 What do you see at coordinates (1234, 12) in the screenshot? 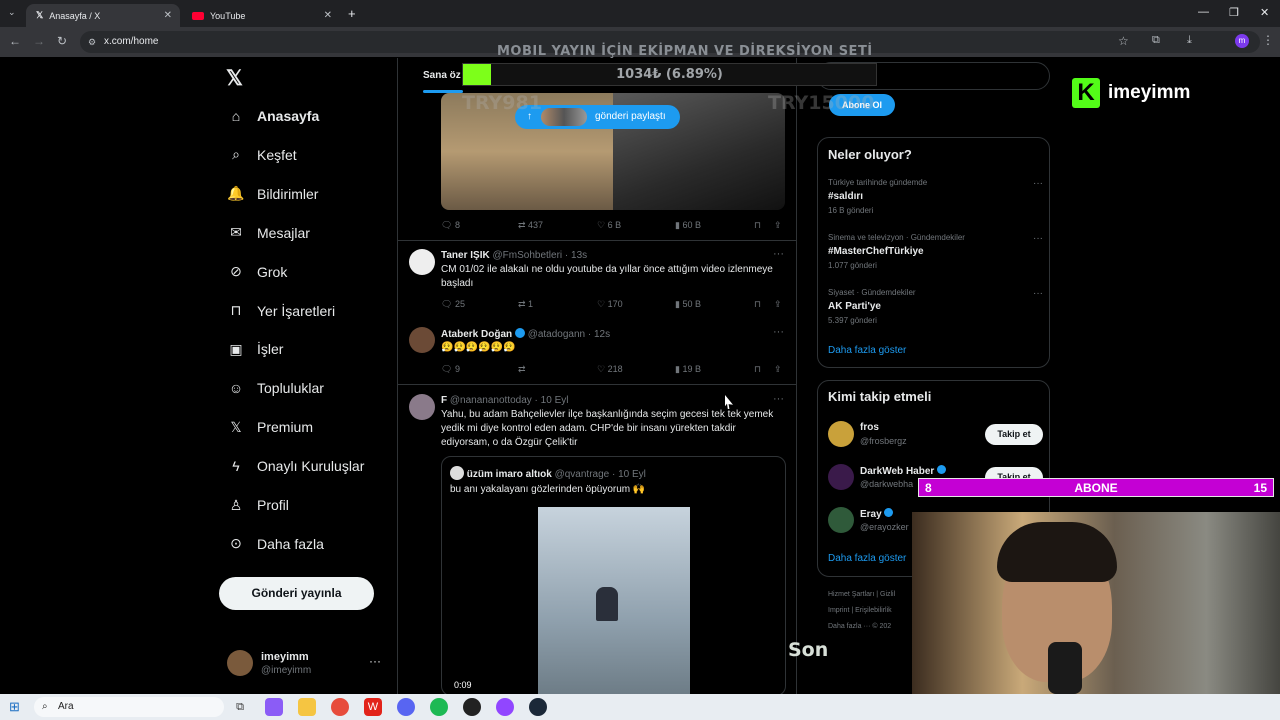
I see `restore-button: ❐` at bounding box center [1234, 12].